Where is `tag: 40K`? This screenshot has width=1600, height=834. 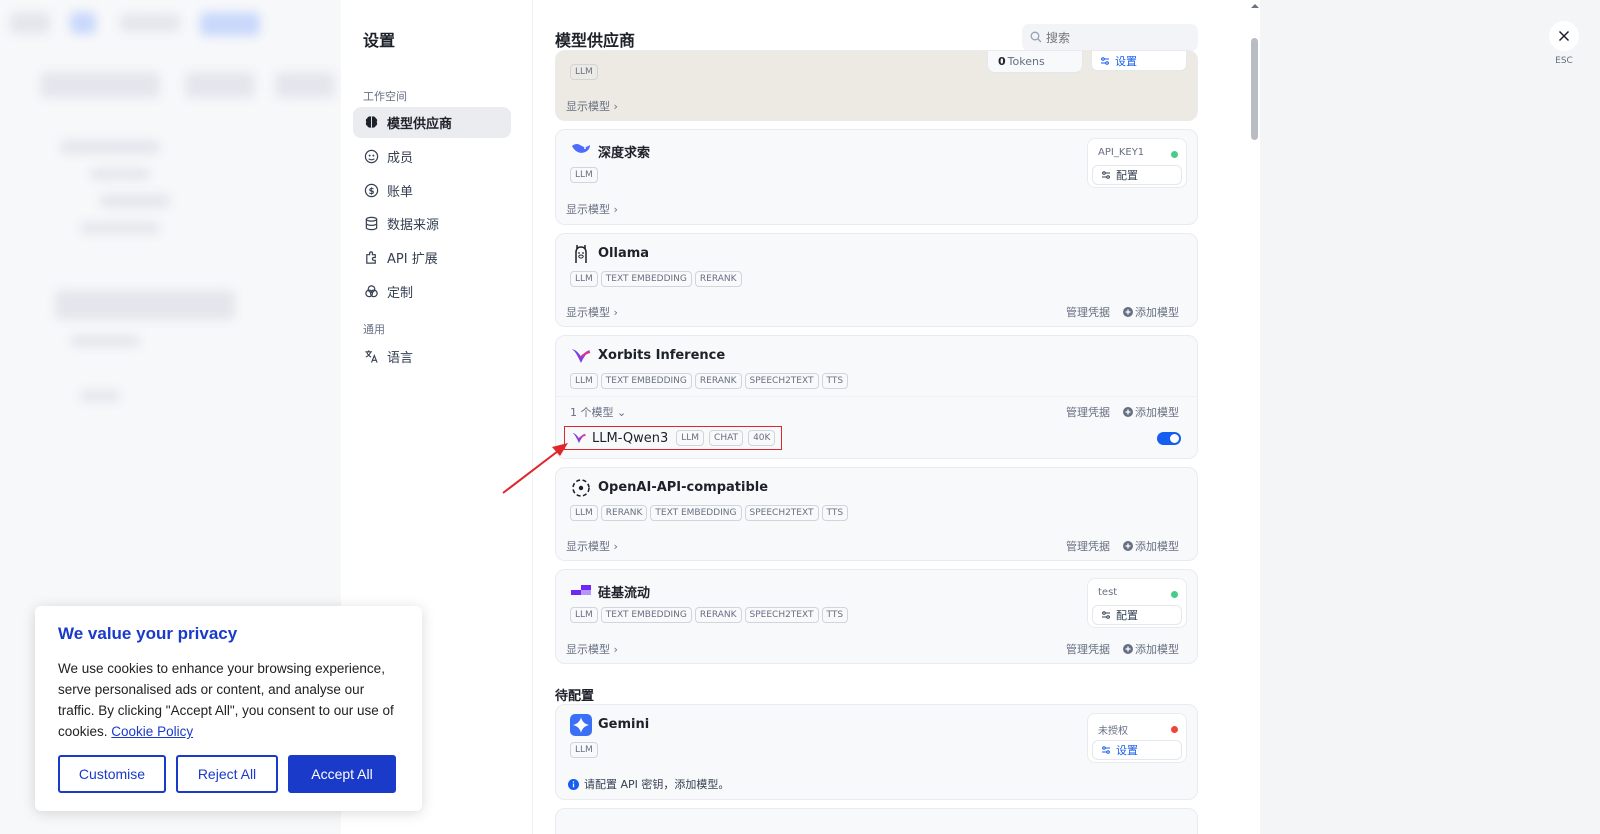
tag: 40K is located at coordinates (762, 438).